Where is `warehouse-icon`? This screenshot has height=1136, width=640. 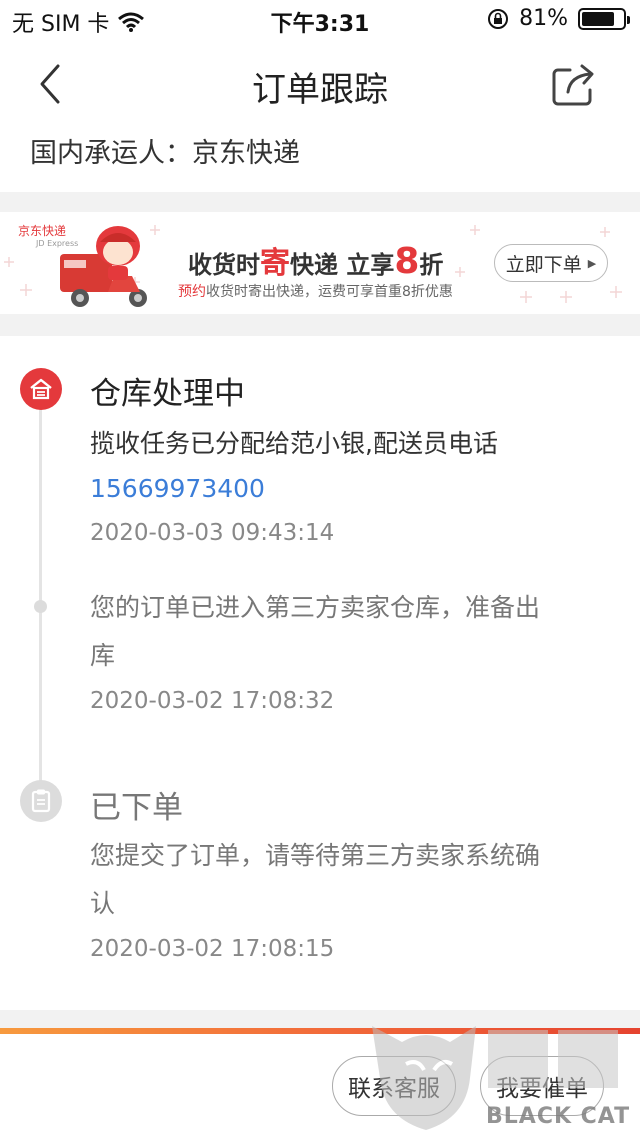
warehouse-icon is located at coordinates (41, 389).